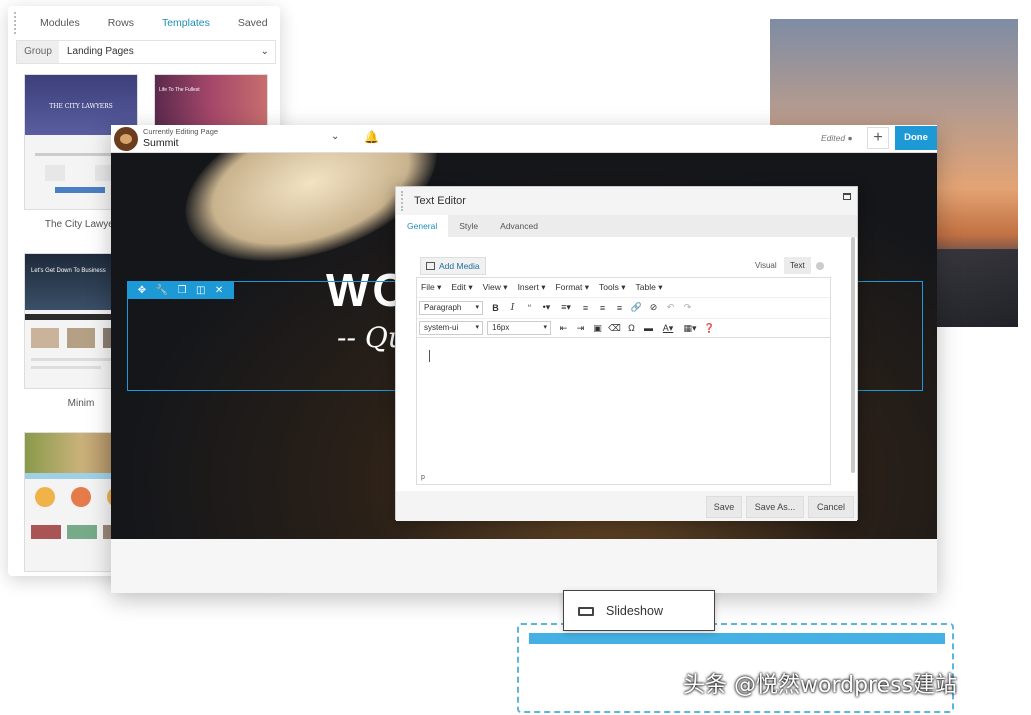  I want to click on close-icon: ✕, so click(219, 290).